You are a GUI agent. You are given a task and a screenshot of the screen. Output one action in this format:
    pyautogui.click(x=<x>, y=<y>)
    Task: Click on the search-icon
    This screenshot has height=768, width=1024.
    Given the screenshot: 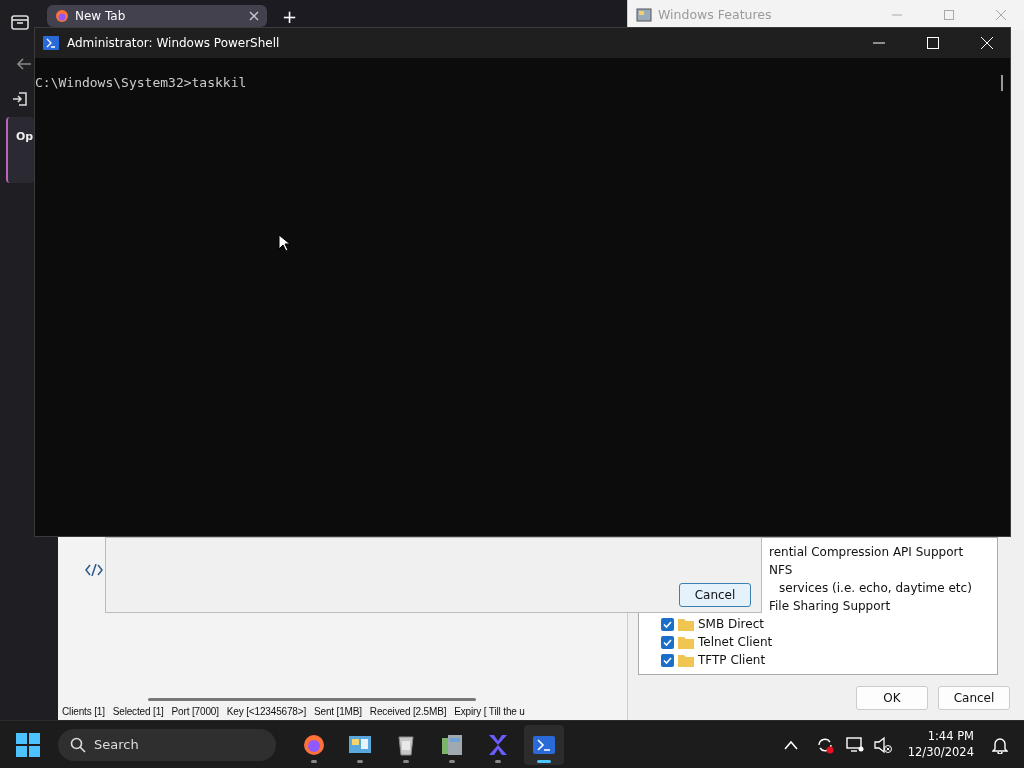 What is the action you would take?
    pyautogui.click(x=78, y=744)
    